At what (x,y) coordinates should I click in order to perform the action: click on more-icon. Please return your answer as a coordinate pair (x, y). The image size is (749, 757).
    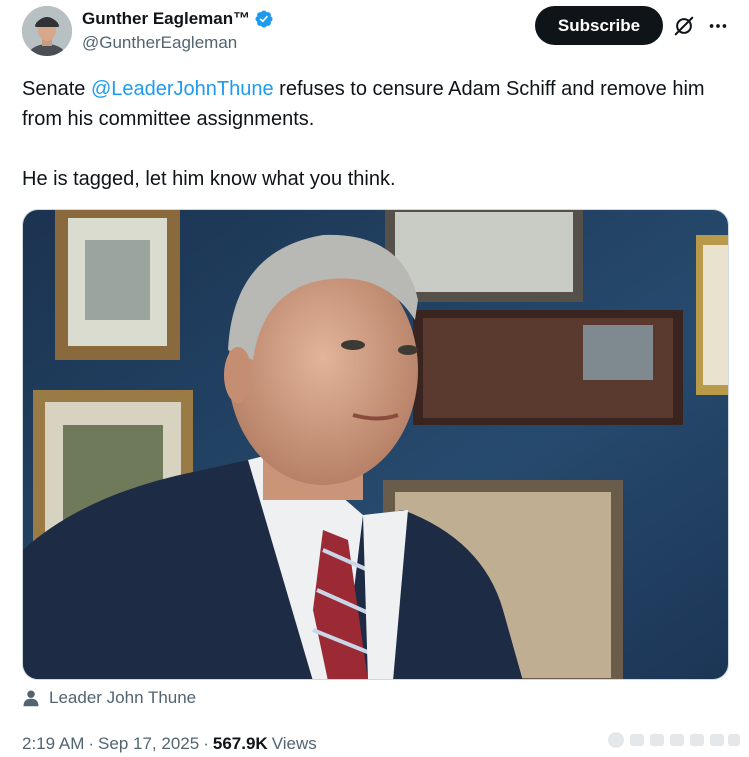
    Looking at the image, I should click on (718, 26).